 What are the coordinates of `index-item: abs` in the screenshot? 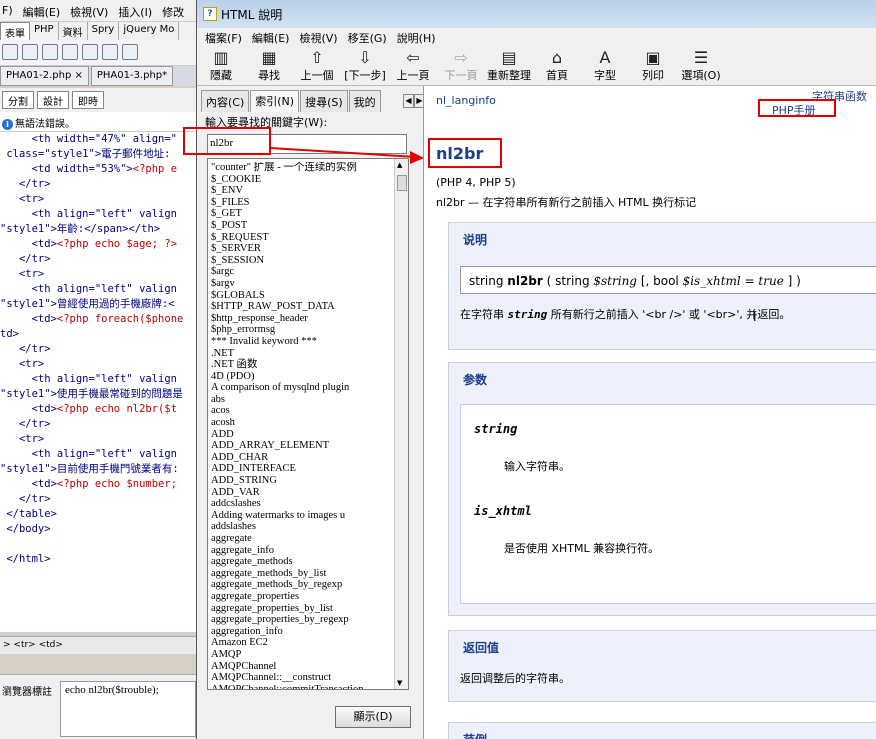 It's located at (303, 400).